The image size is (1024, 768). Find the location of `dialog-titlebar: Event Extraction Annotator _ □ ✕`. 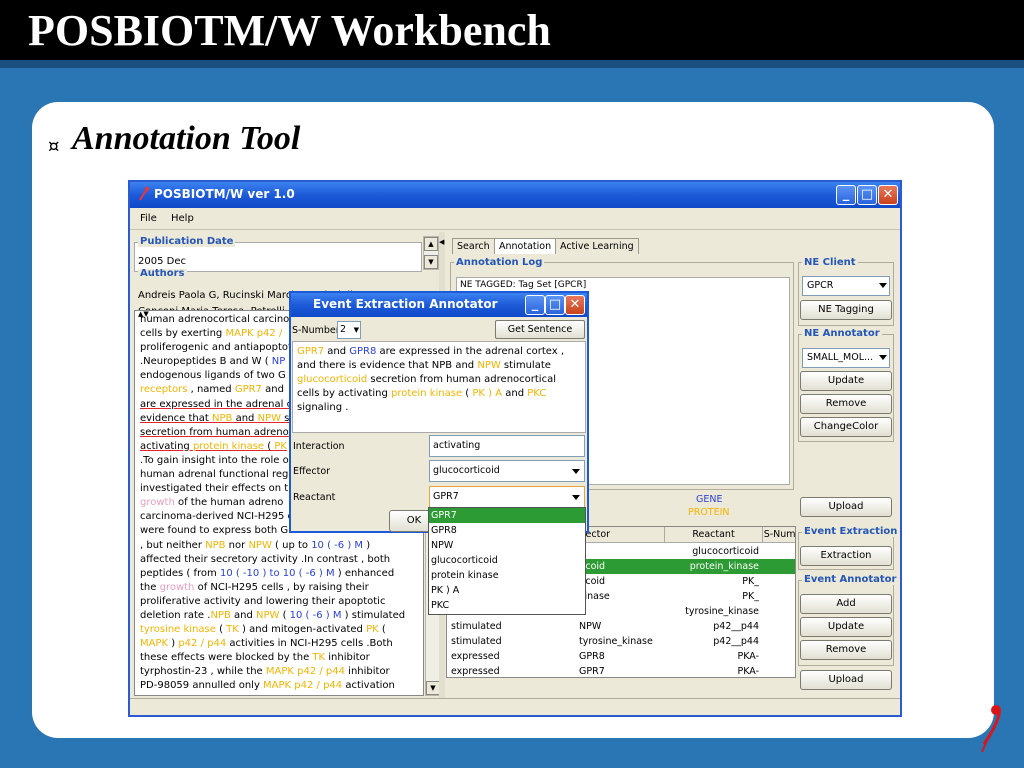

dialog-titlebar: Event Extraction Annotator _ □ ✕ is located at coordinates (439, 305).